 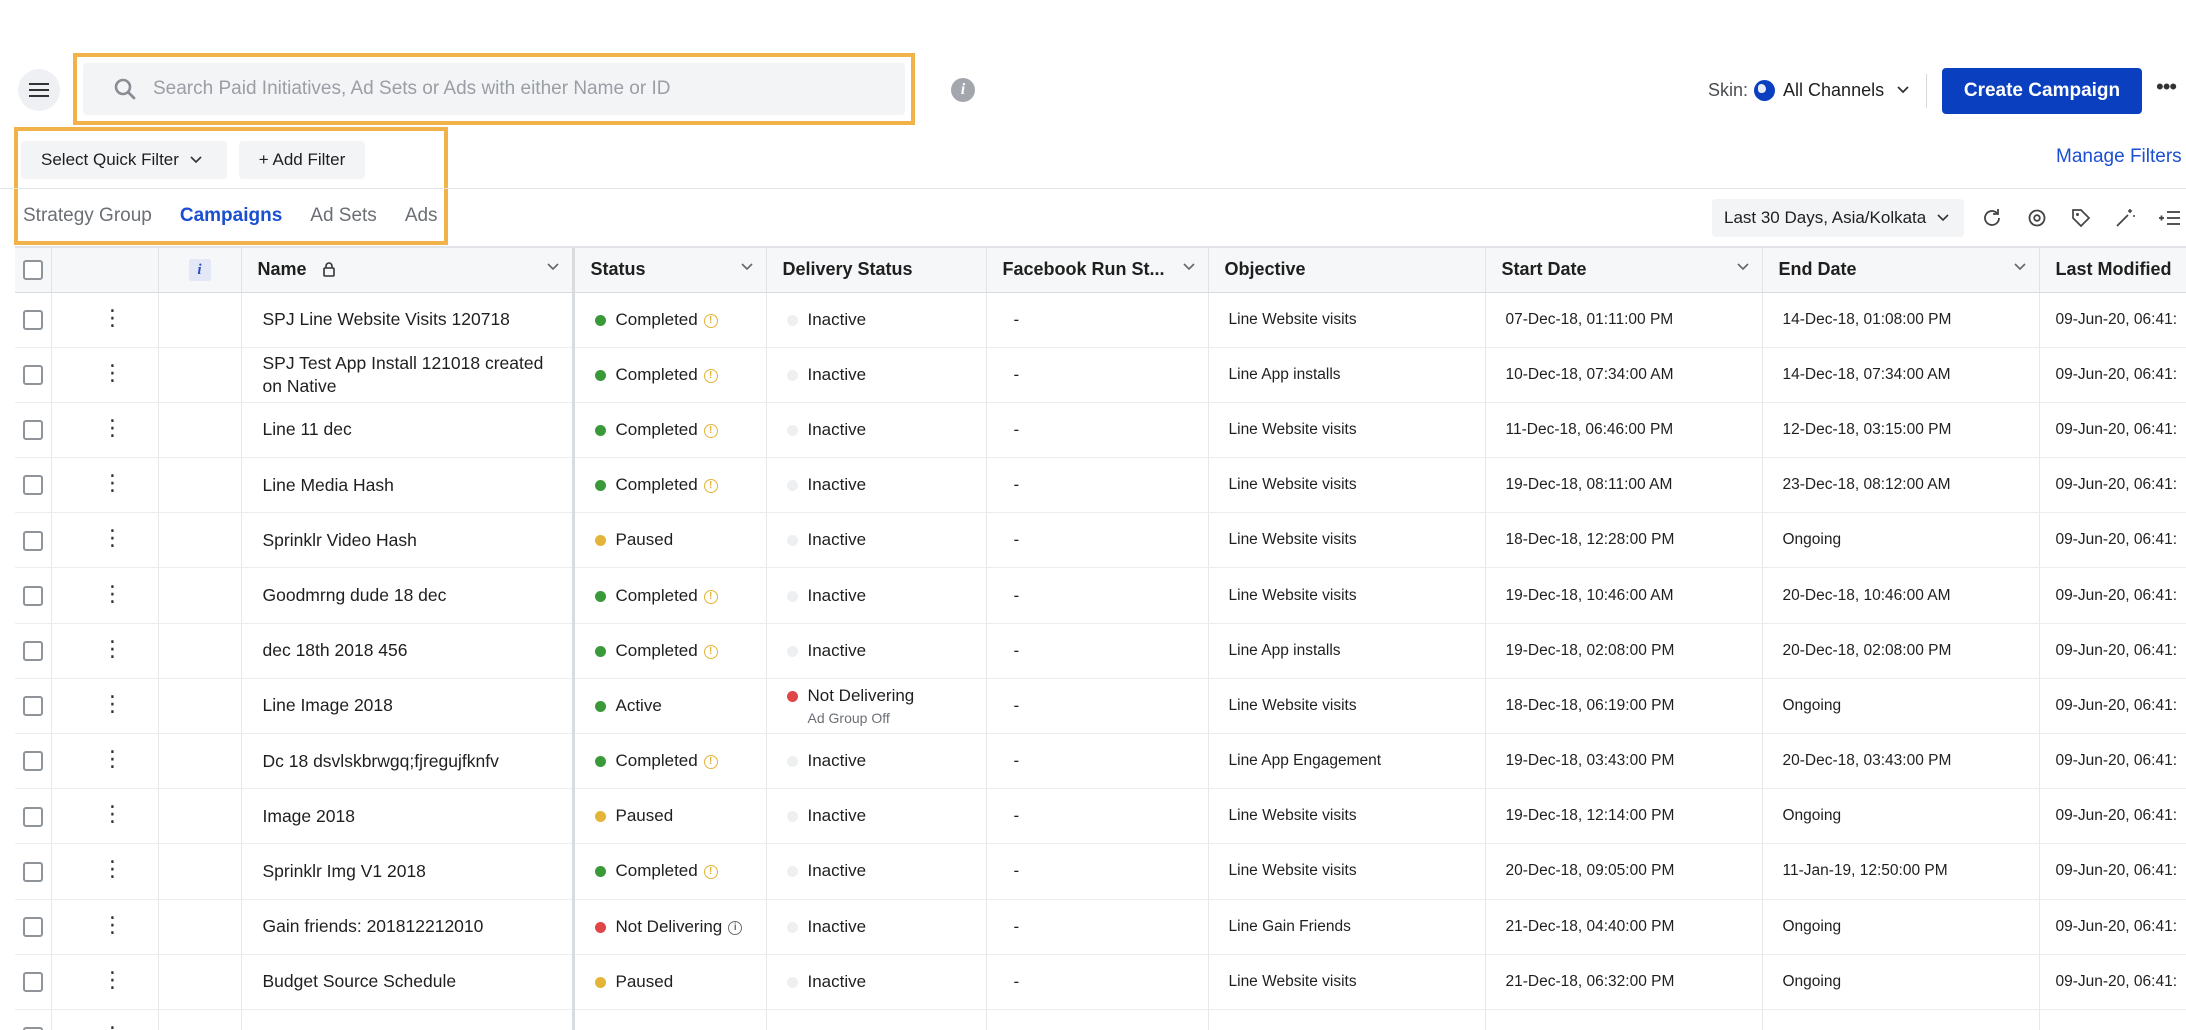 What do you see at coordinates (2125, 218) in the screenshot?
I see `magic-wand-icon` at bounding box center [2125, 218].